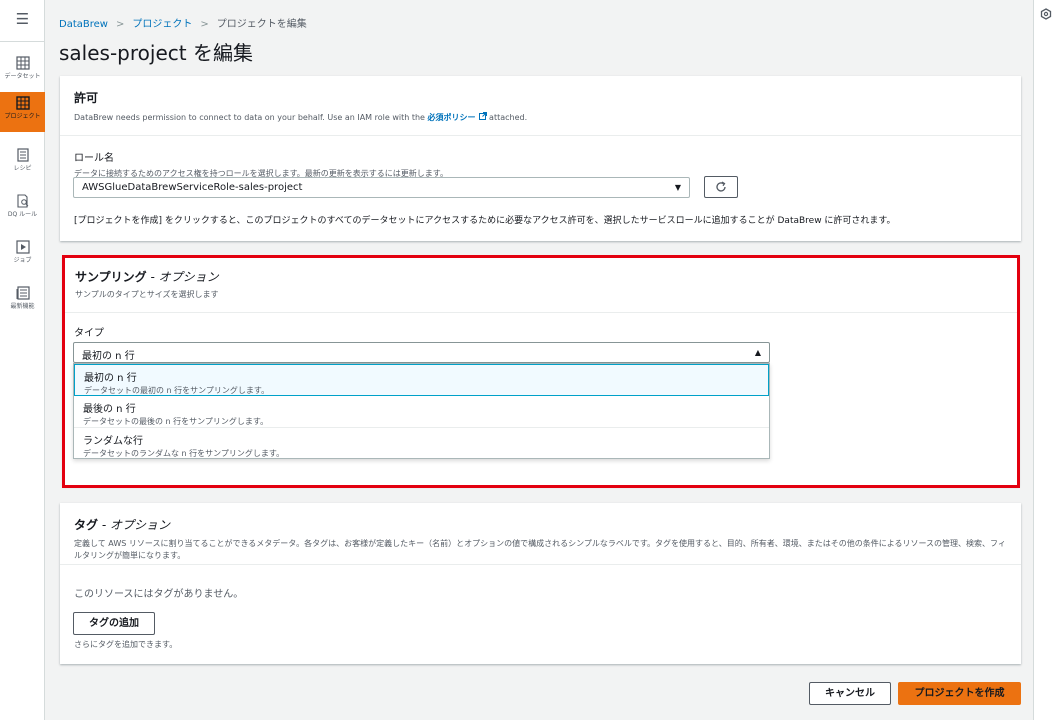  I want to click on permissions-desc-after: attached., so click(507, 117).